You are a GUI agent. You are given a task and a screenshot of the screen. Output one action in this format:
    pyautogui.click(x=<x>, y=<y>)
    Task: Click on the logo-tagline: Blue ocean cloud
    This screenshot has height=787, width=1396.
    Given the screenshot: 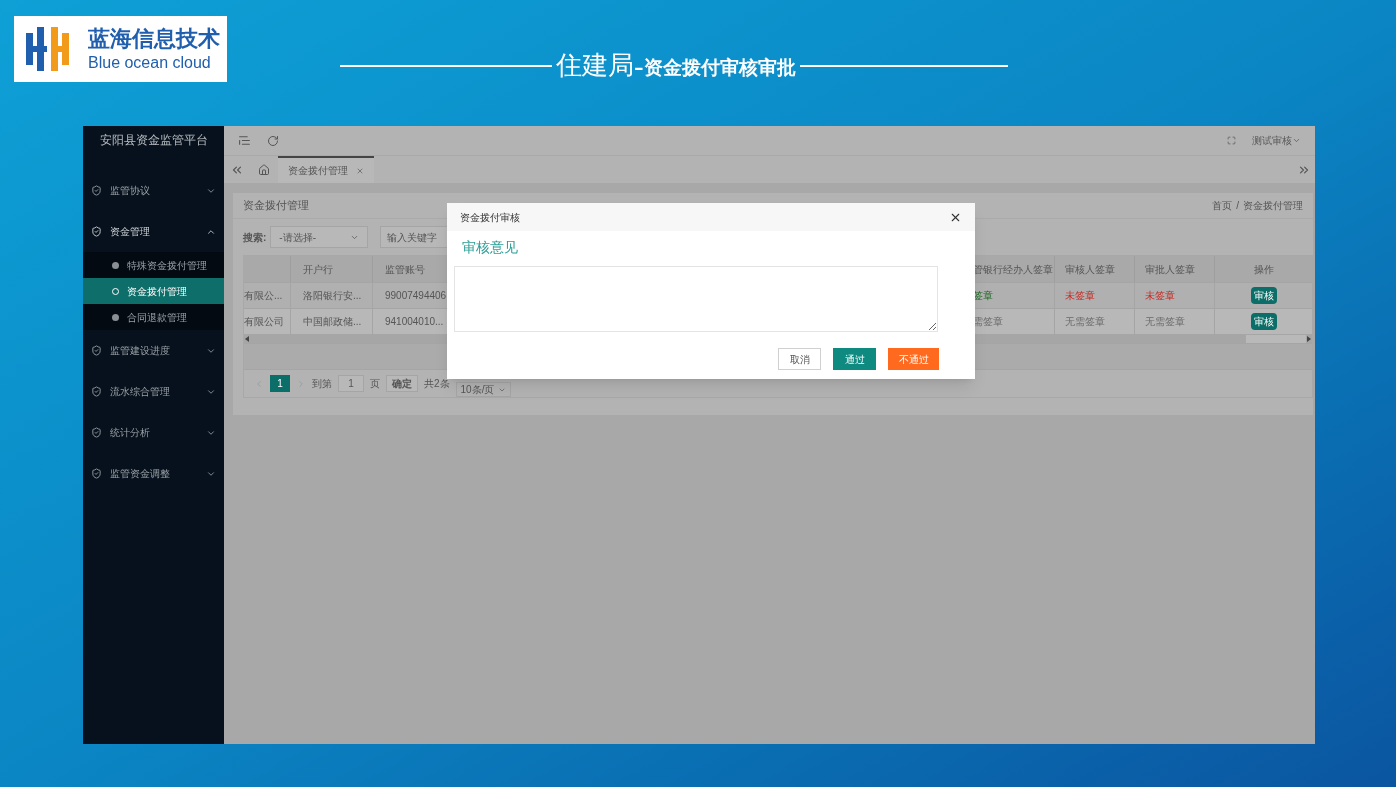 What is the action you would take?
    pyautogui.click(x=150, y=62)
    